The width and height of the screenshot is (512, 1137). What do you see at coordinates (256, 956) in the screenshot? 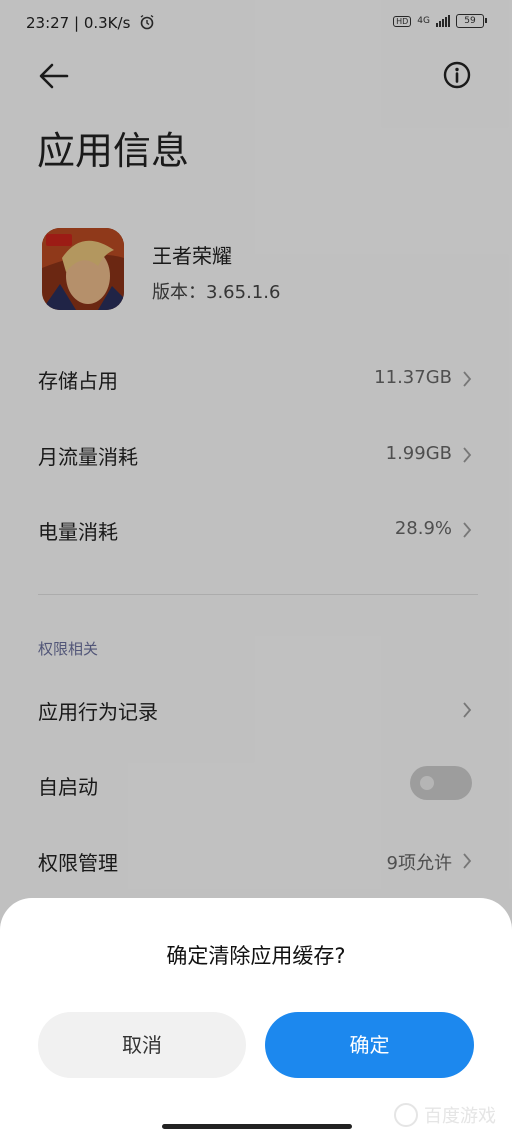
I see `dialog-title: 确定清除应用缓存?` at bounding box center [256, 956].